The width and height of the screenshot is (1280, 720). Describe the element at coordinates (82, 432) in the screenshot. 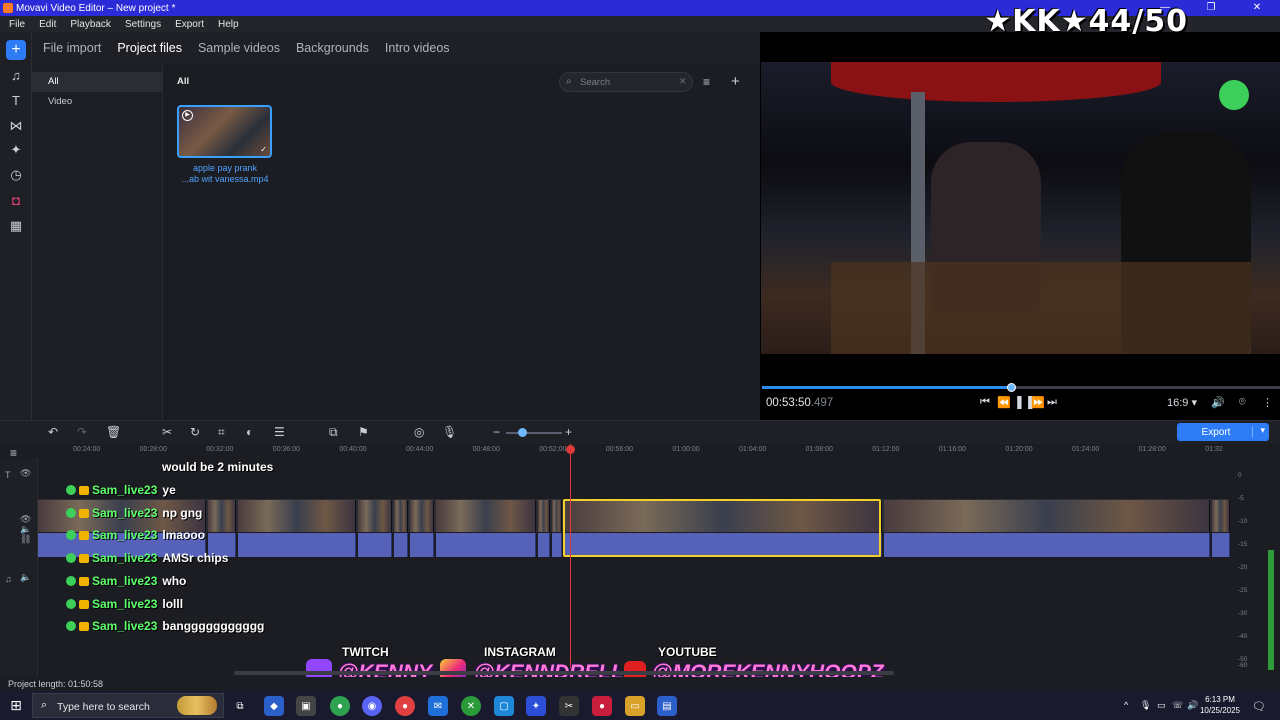

I see `redo-icon: ↷` at that location.